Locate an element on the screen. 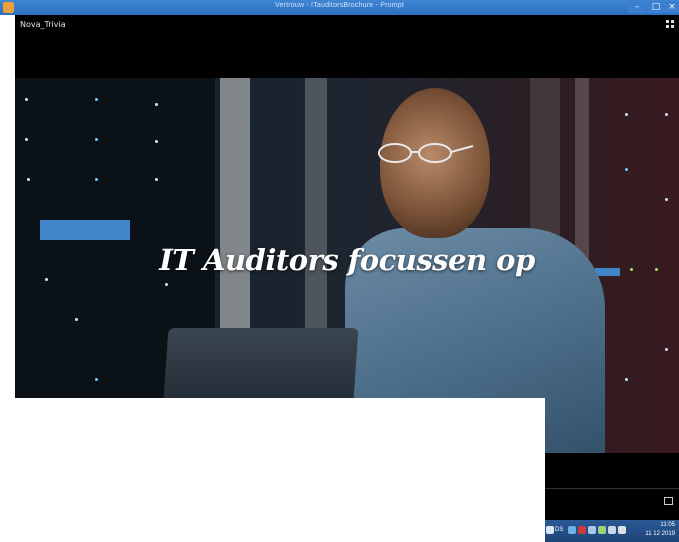  clock-time: 11:05 is located at coordinates (667, 525).